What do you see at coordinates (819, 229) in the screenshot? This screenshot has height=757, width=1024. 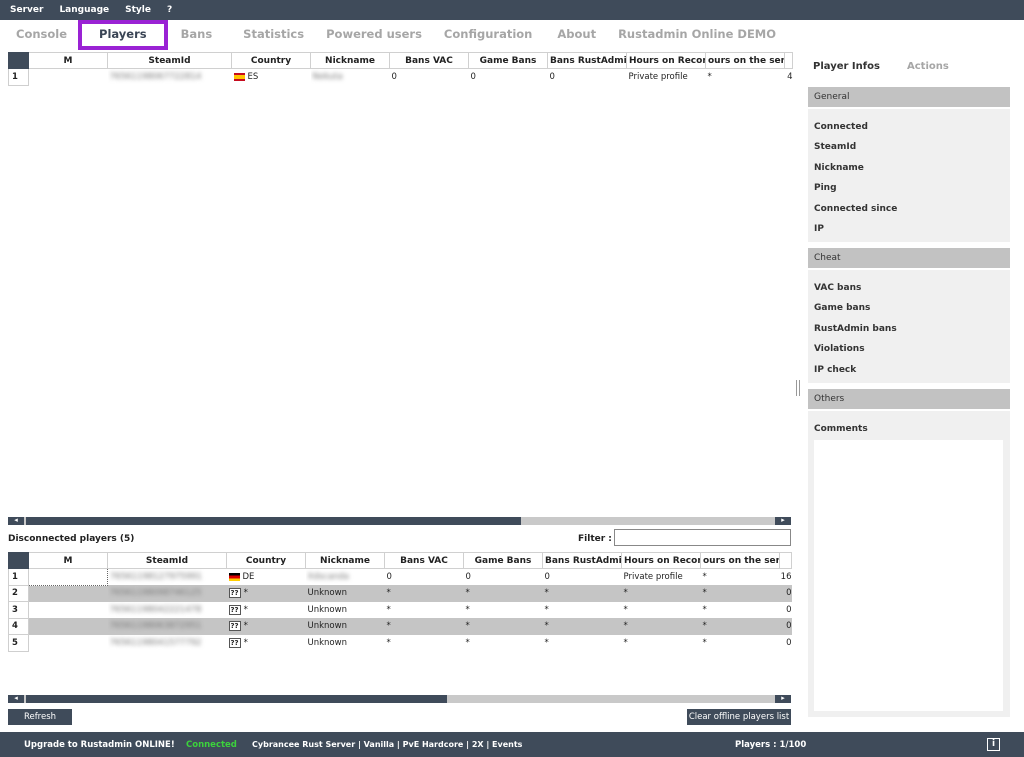 I see `info-ip: IP` at bounding box center [819, 229].